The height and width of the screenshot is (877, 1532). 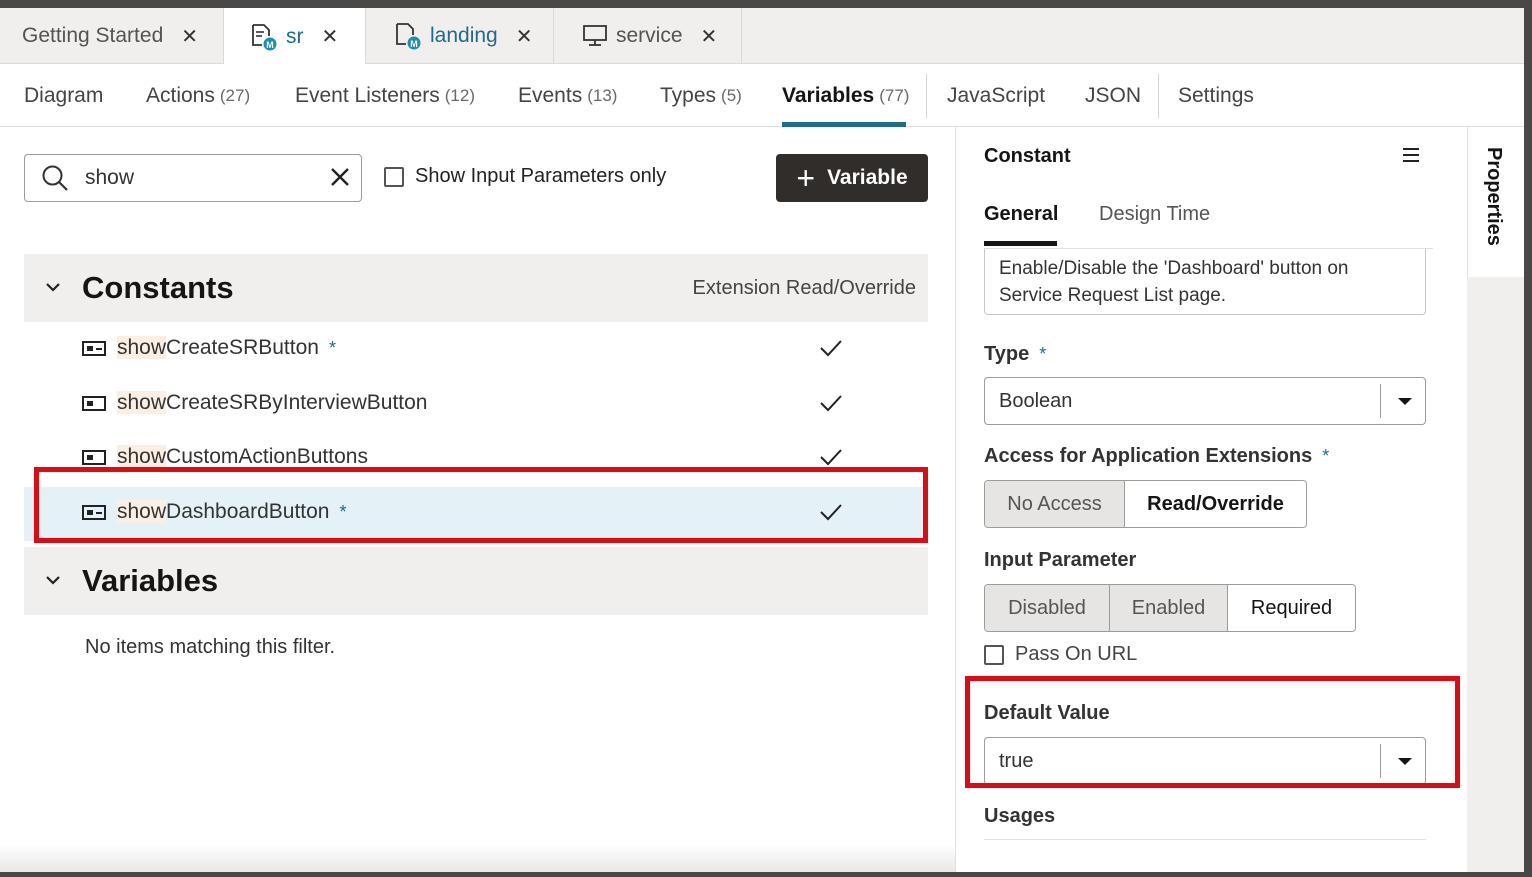 I want to click on editor-tab-label: service, so click(x=649, y=35).